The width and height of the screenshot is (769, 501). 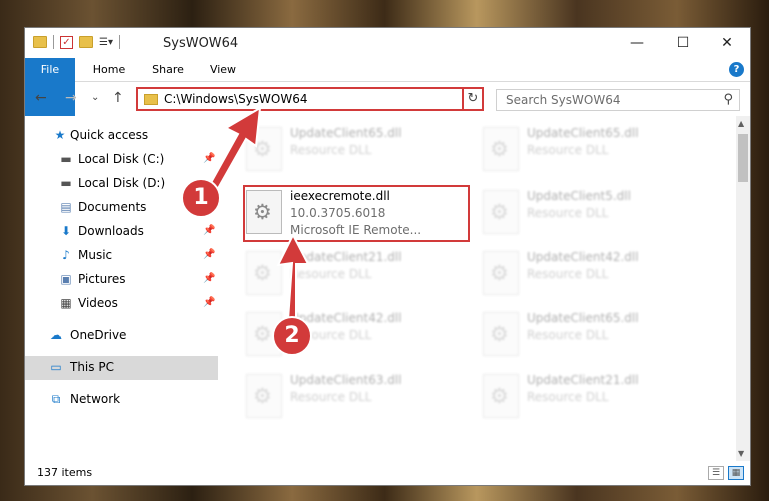 I want to click on step-1-badge: 1, so click(x=201, y=198).